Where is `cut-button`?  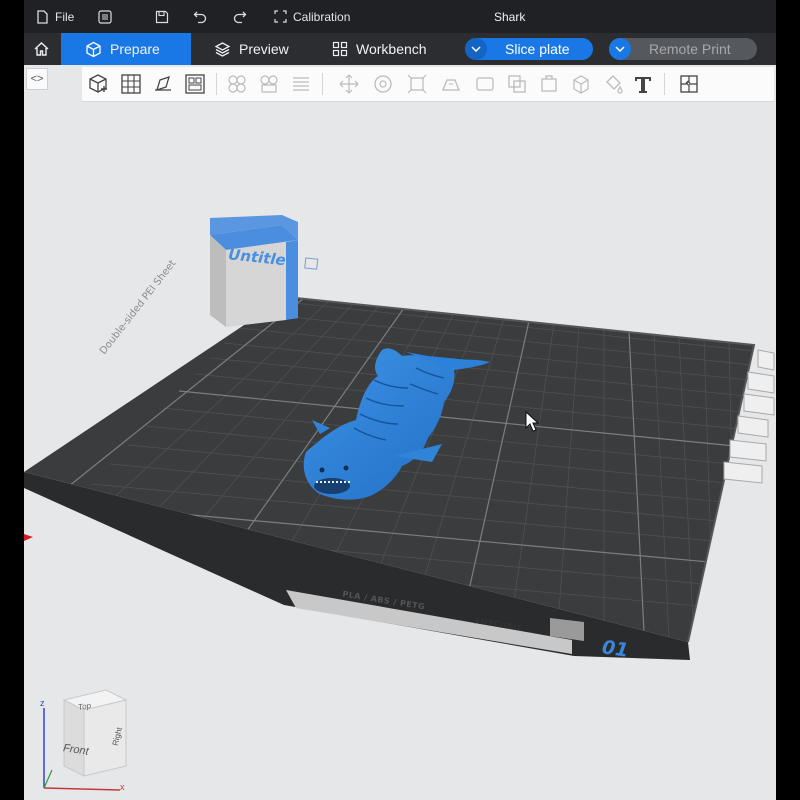
cut-button is located at coordinates (485, 84).